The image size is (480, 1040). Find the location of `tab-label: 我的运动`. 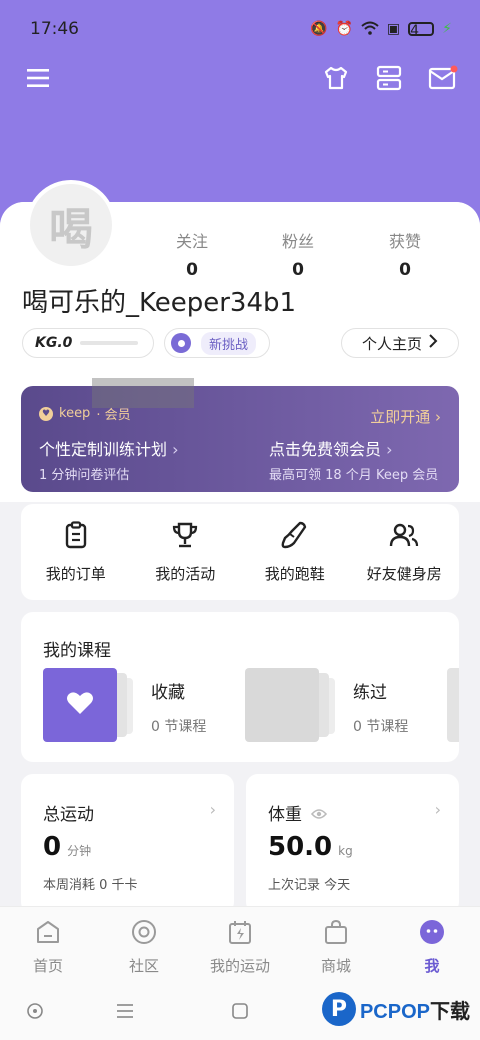

tab-label: 我的运动 is located at coordinates (239, 966).